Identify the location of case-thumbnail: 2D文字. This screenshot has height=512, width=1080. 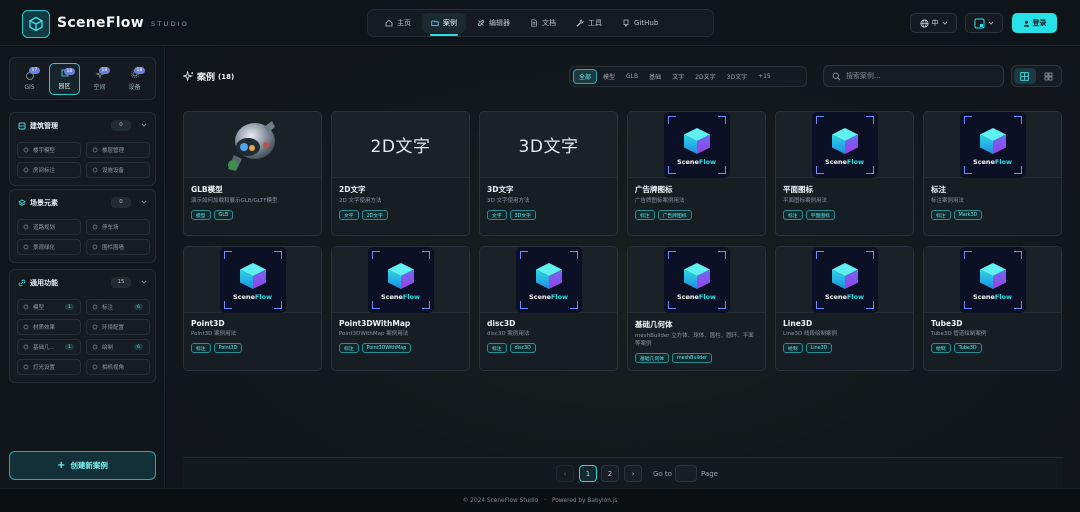
(400, 145).